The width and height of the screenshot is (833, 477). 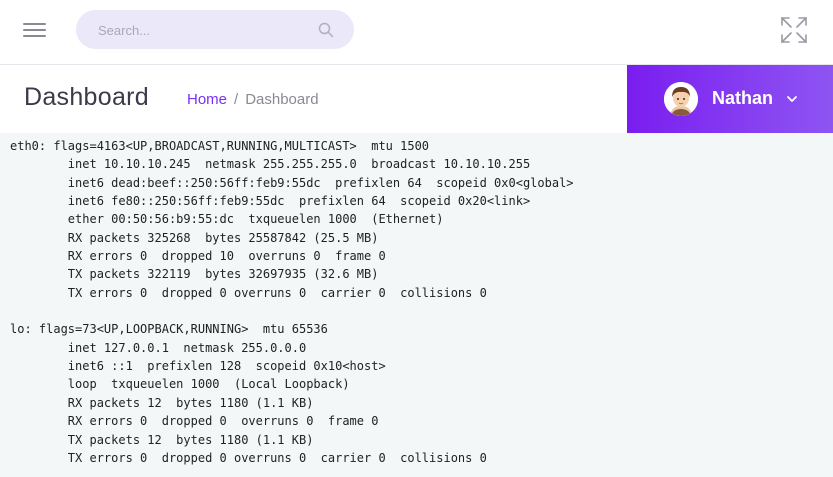 What do you see at coordinates (416, 32) in the screenshot?
I see `top-bar` at bounding box center [416, 32].